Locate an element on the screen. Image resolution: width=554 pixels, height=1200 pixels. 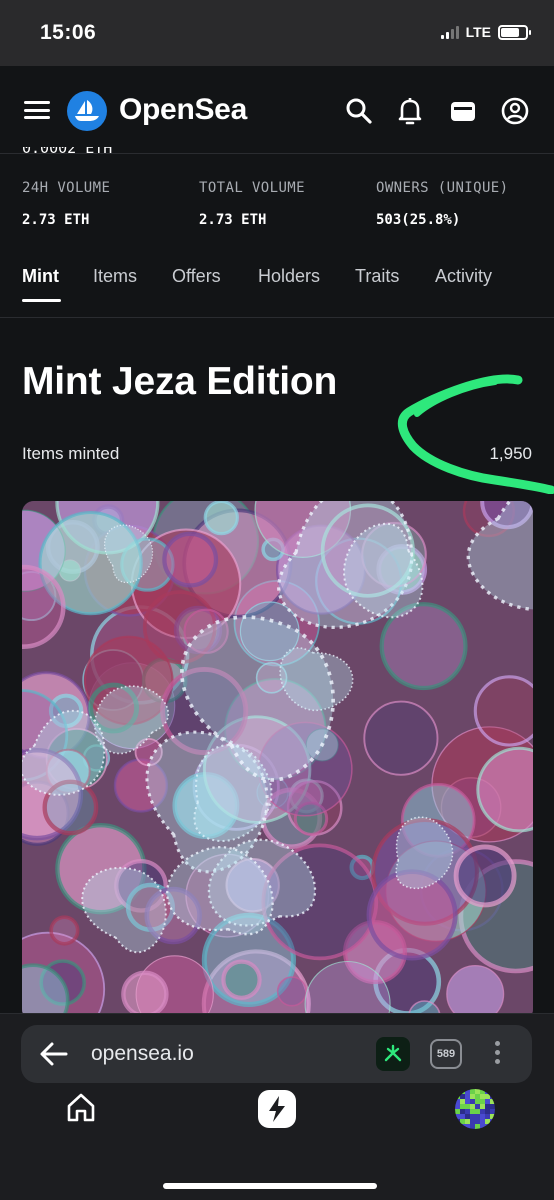
status-time: 15:06 is located at coordinates (68, 32).